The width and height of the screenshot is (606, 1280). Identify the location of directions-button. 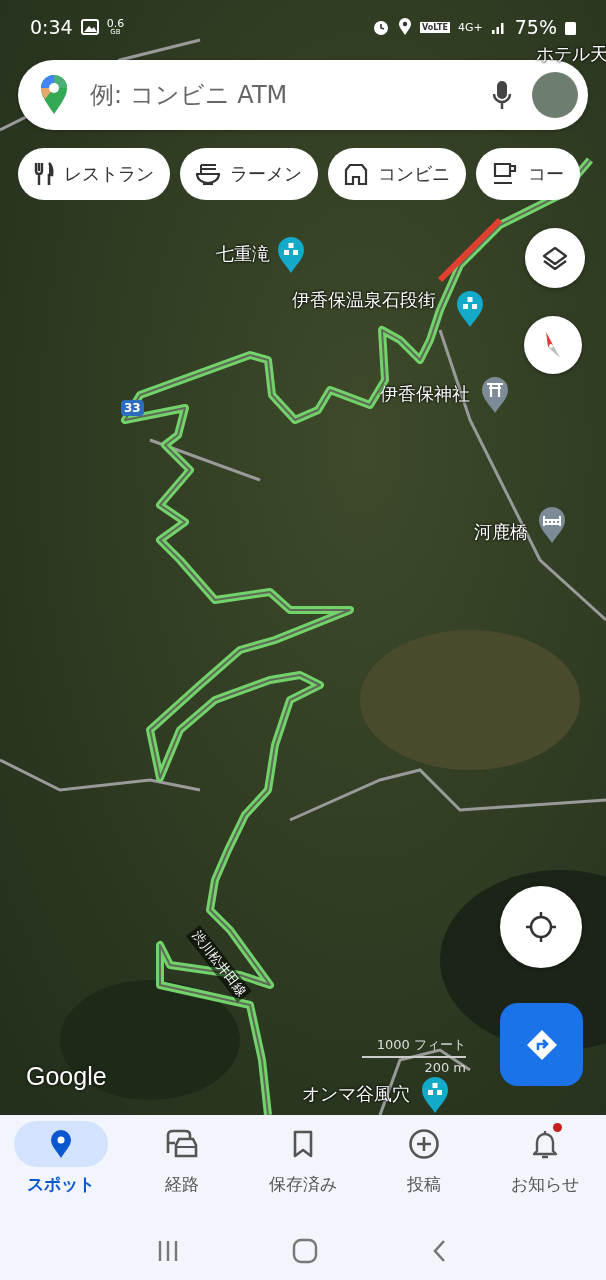
(541, 1044).